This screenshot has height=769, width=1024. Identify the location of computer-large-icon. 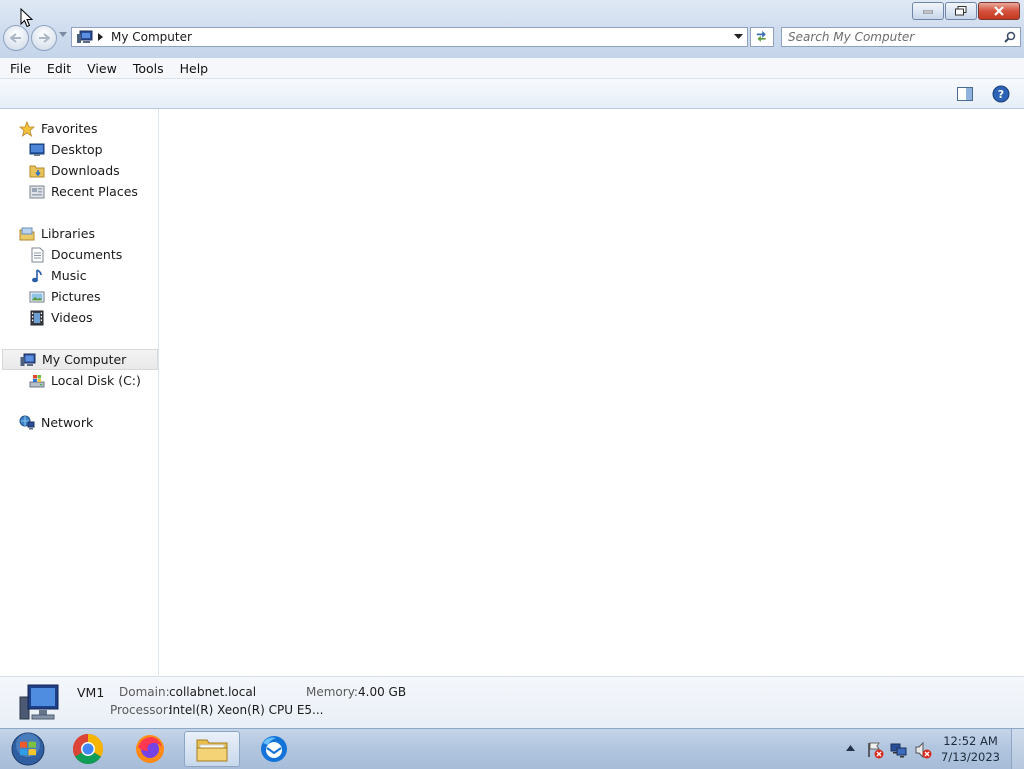
(39, 702).